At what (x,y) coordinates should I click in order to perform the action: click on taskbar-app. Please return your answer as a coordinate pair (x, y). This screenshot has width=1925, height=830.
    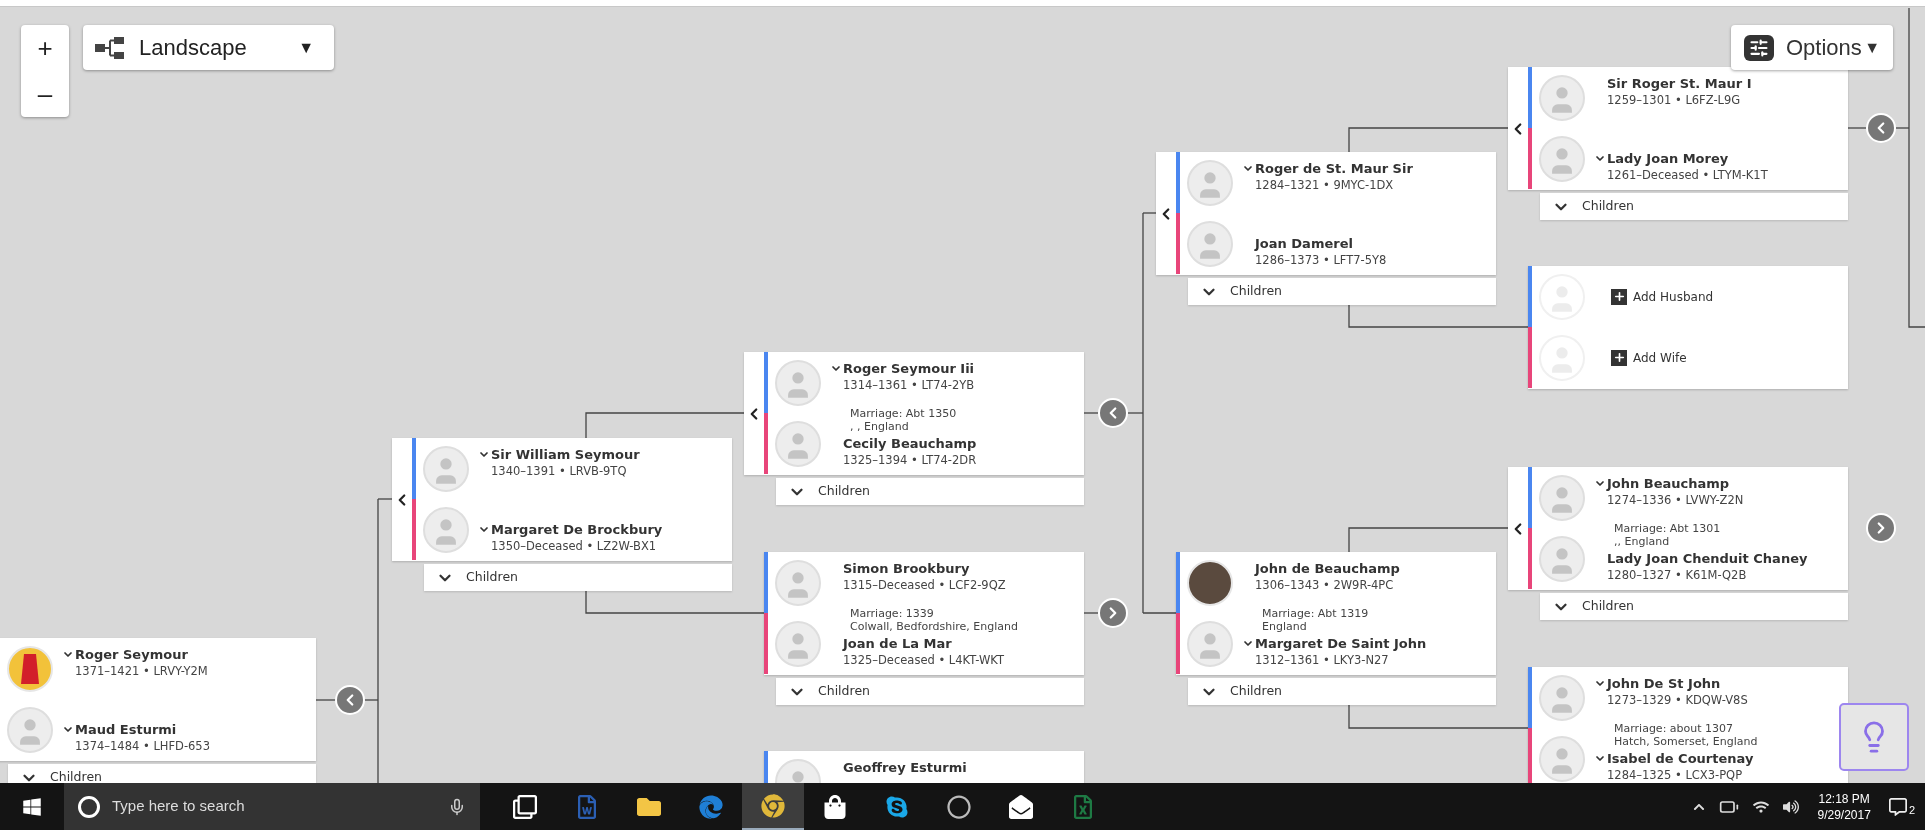
    Looking at the image, I should click on (773, 806).